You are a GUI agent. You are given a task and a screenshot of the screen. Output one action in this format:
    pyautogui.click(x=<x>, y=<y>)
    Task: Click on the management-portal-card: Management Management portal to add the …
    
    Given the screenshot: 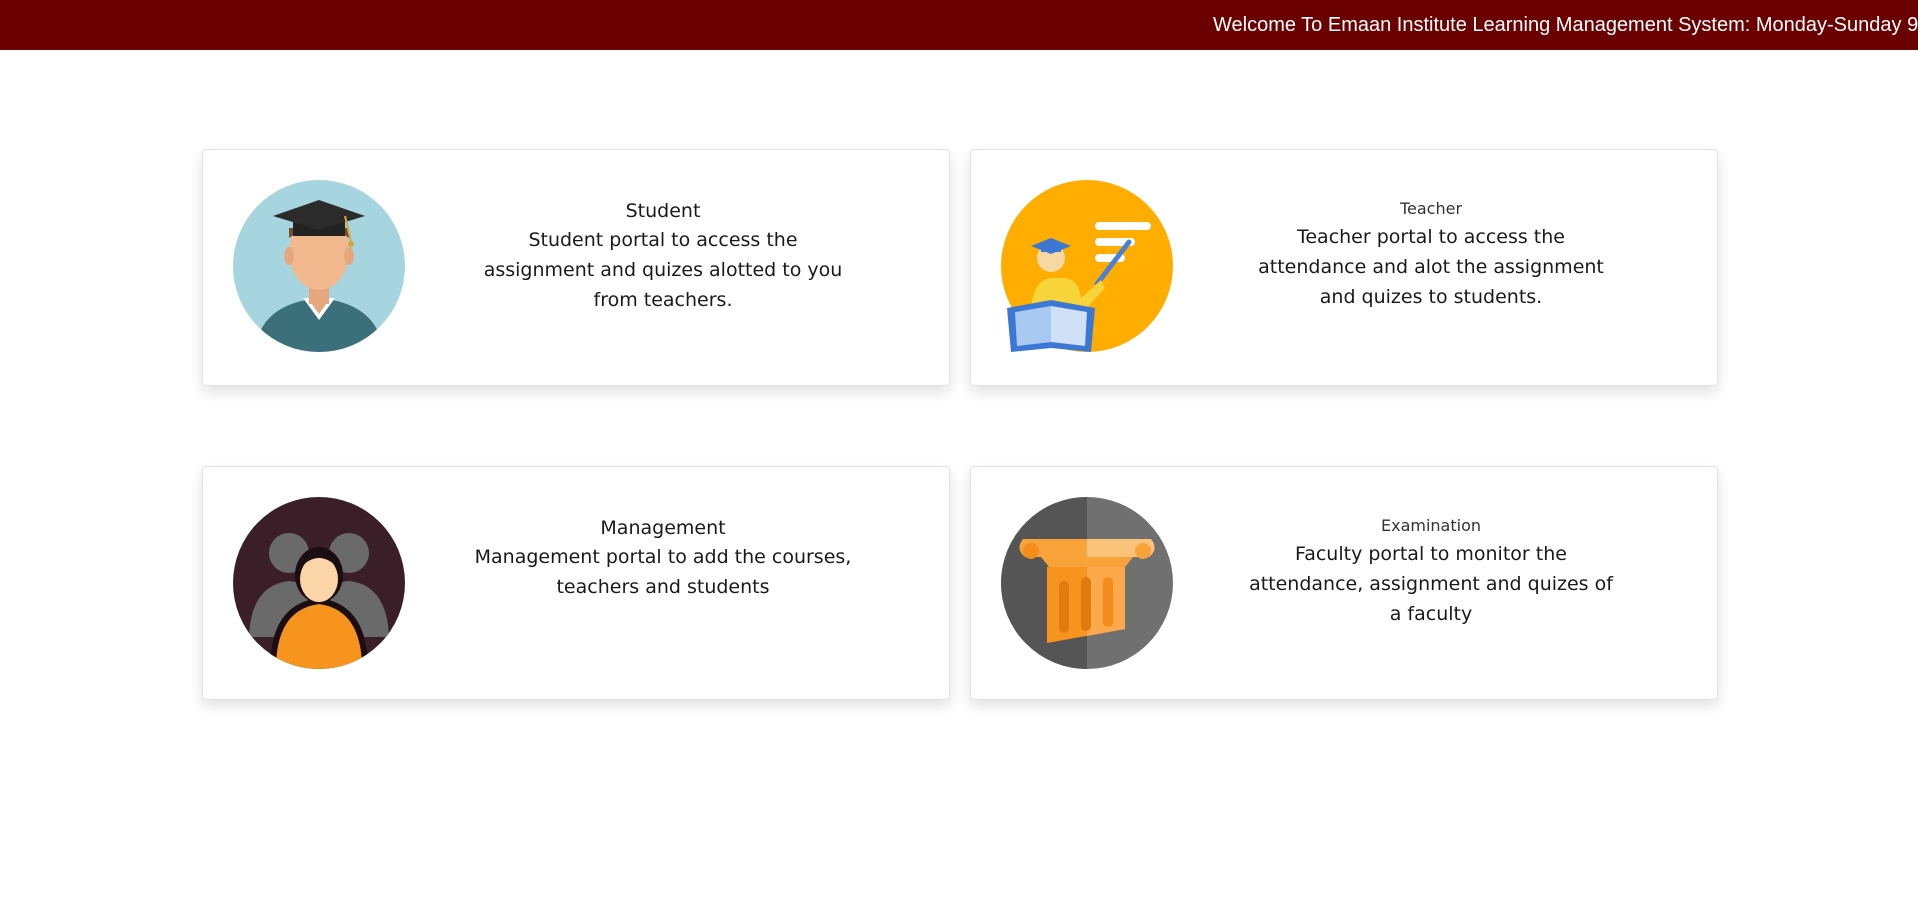 What is the action you would take?
    pyautogui.click(x=576, y=583)
    